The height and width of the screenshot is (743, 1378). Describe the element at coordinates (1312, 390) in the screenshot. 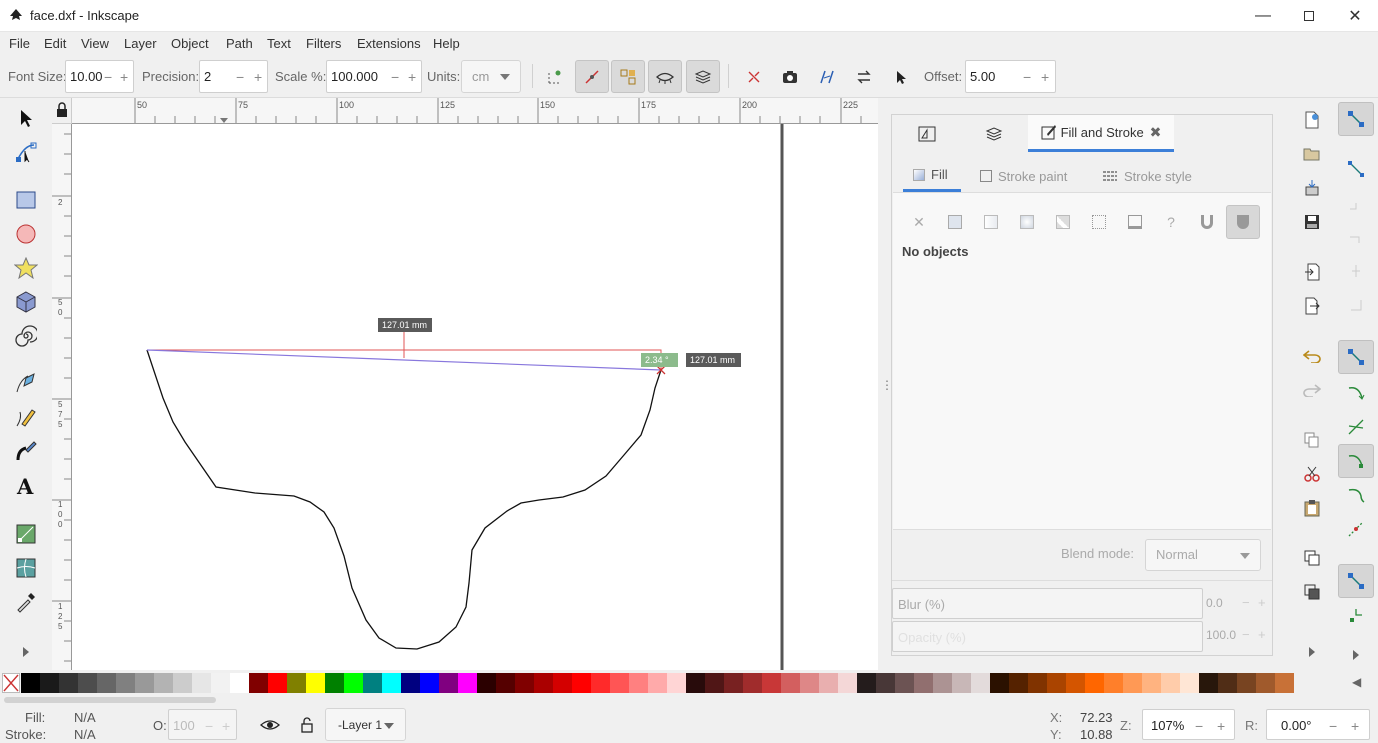

I see `redo-button` at that location.